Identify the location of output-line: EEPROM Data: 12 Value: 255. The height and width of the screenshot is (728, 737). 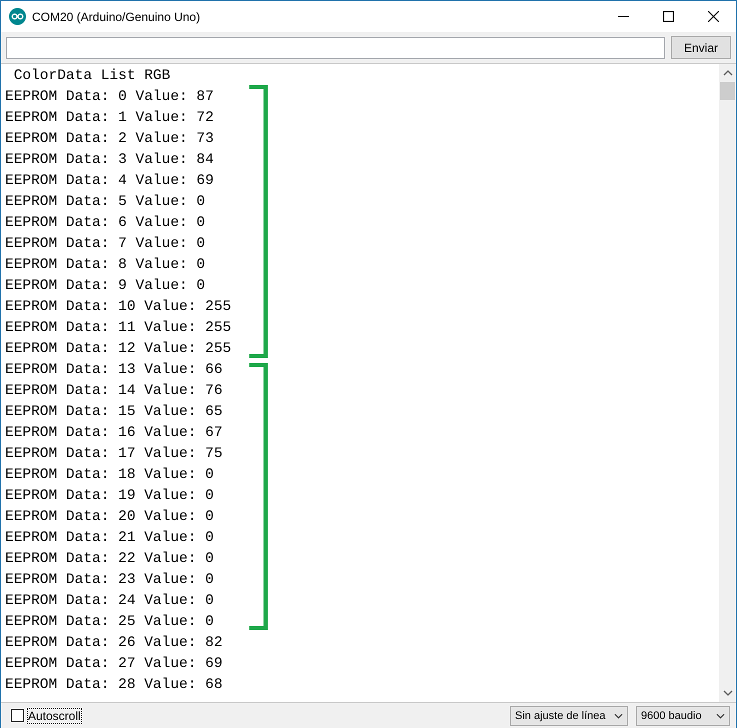
(118, 349).